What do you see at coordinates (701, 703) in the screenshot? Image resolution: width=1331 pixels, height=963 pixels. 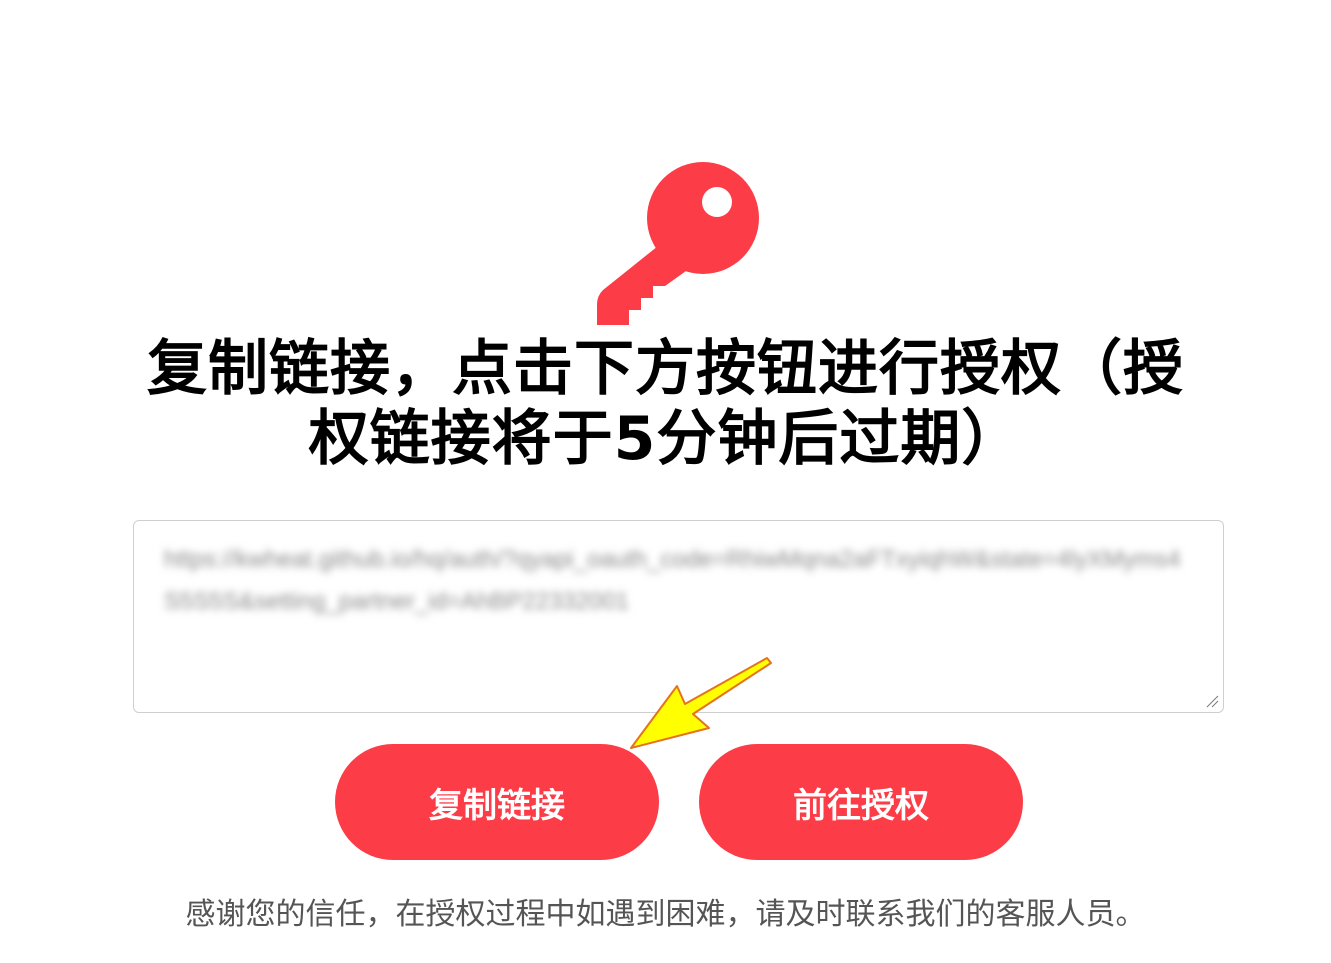 I see `pointer-arrow-icon` at bounding box center [701, 703].